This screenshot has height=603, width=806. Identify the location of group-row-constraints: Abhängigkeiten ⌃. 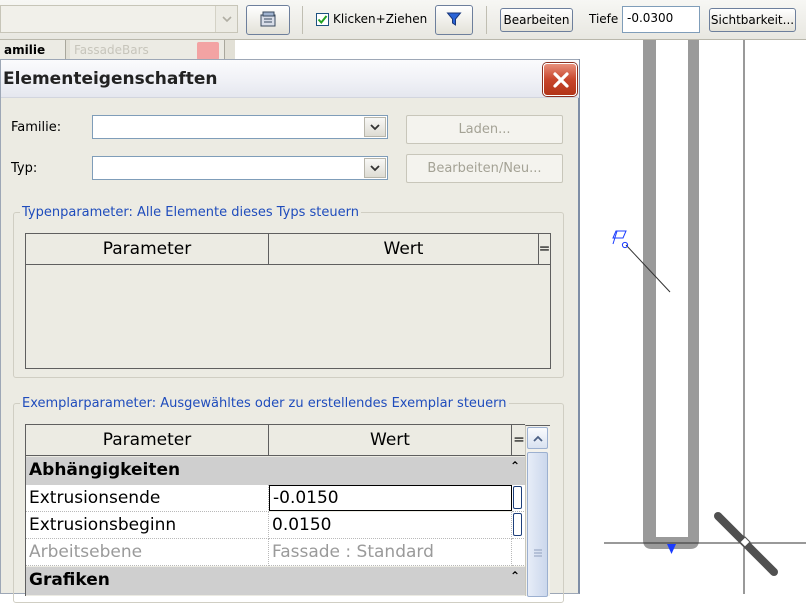
(275, 471).